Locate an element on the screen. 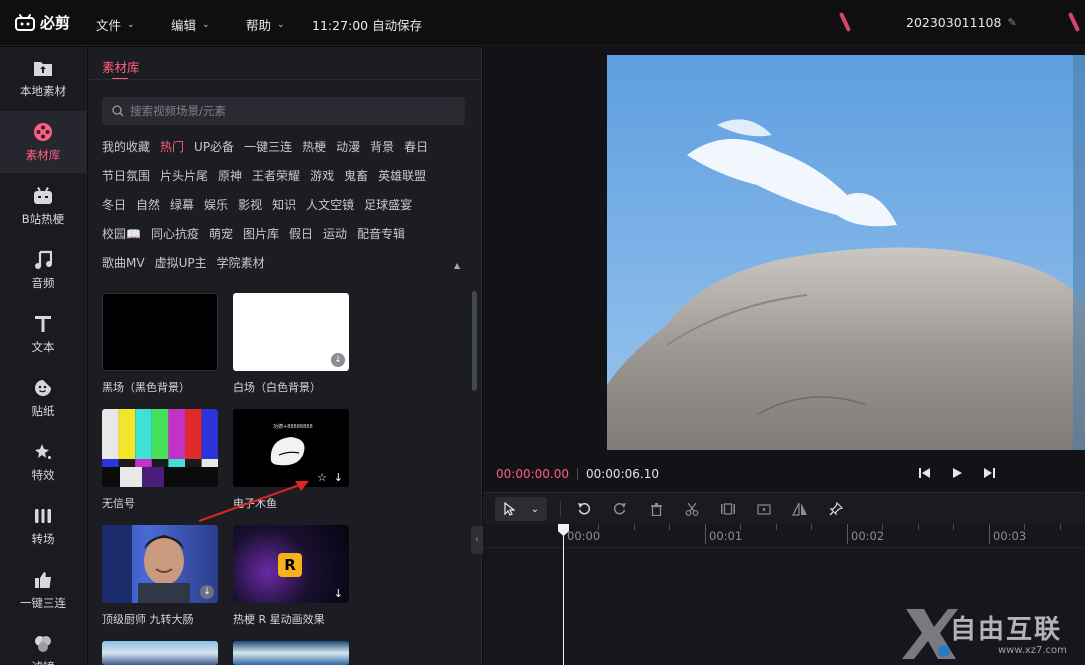  nav-filters: 滤镜 is located at coordinates (43, 644).